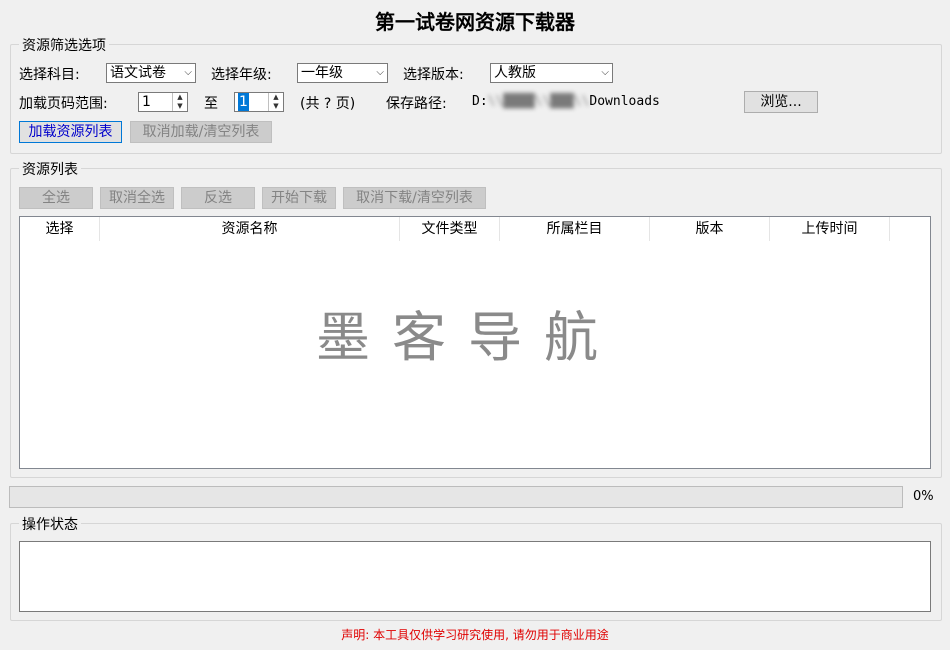  Describe the element at coordinates (923, 496) in the screenshot. I see `progress-percent-text: 0%` at that location.